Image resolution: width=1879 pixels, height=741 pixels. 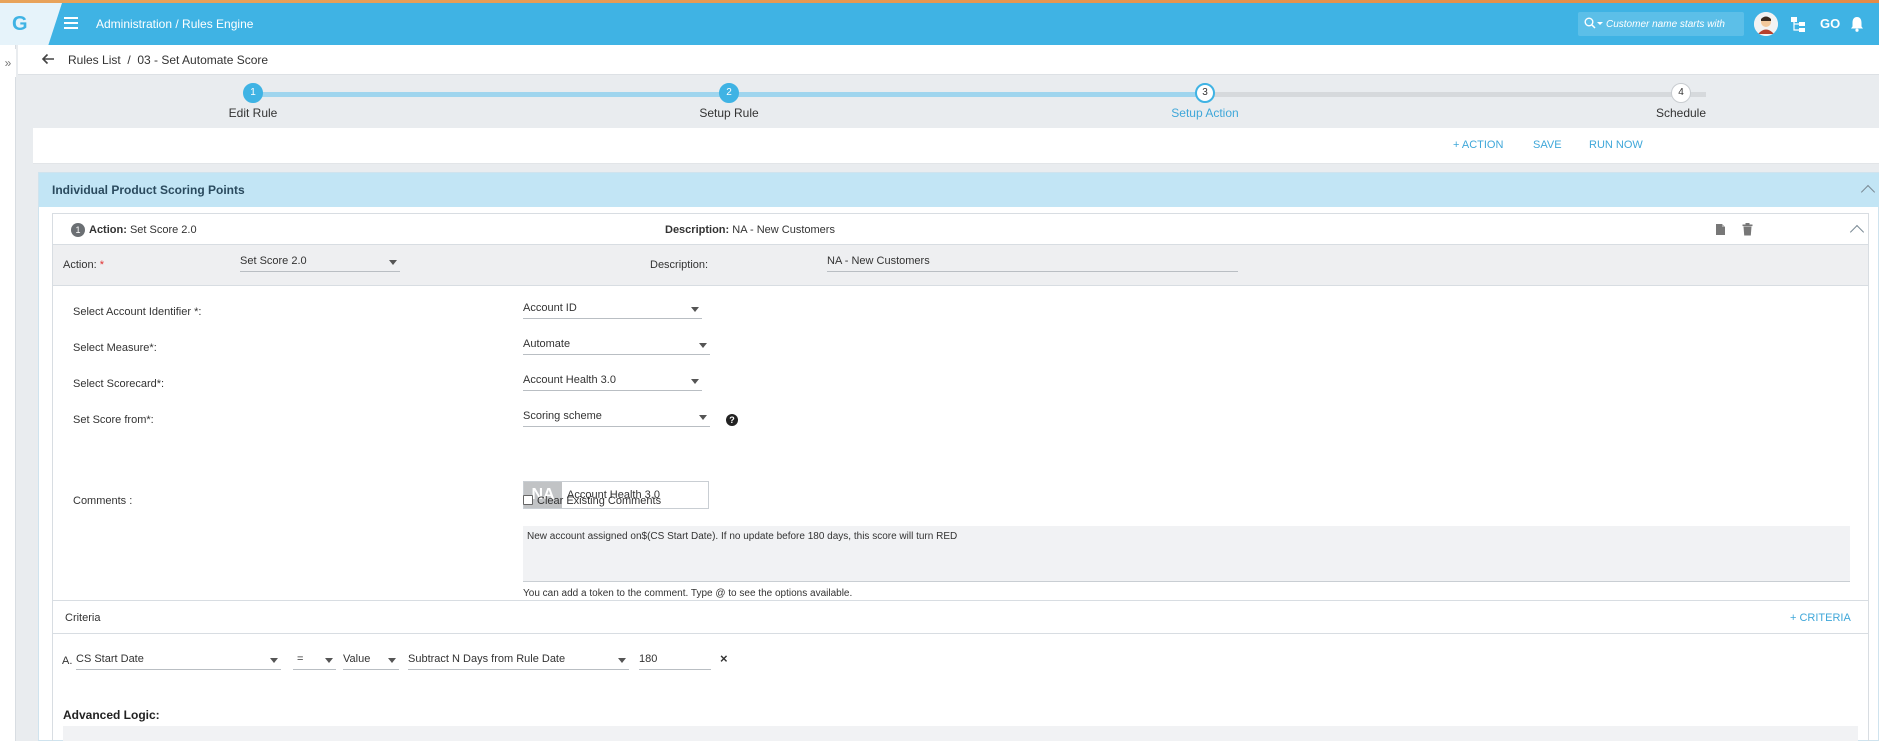 I want to click on add-action-button: + ACTION, so click(x=1478, y=145).